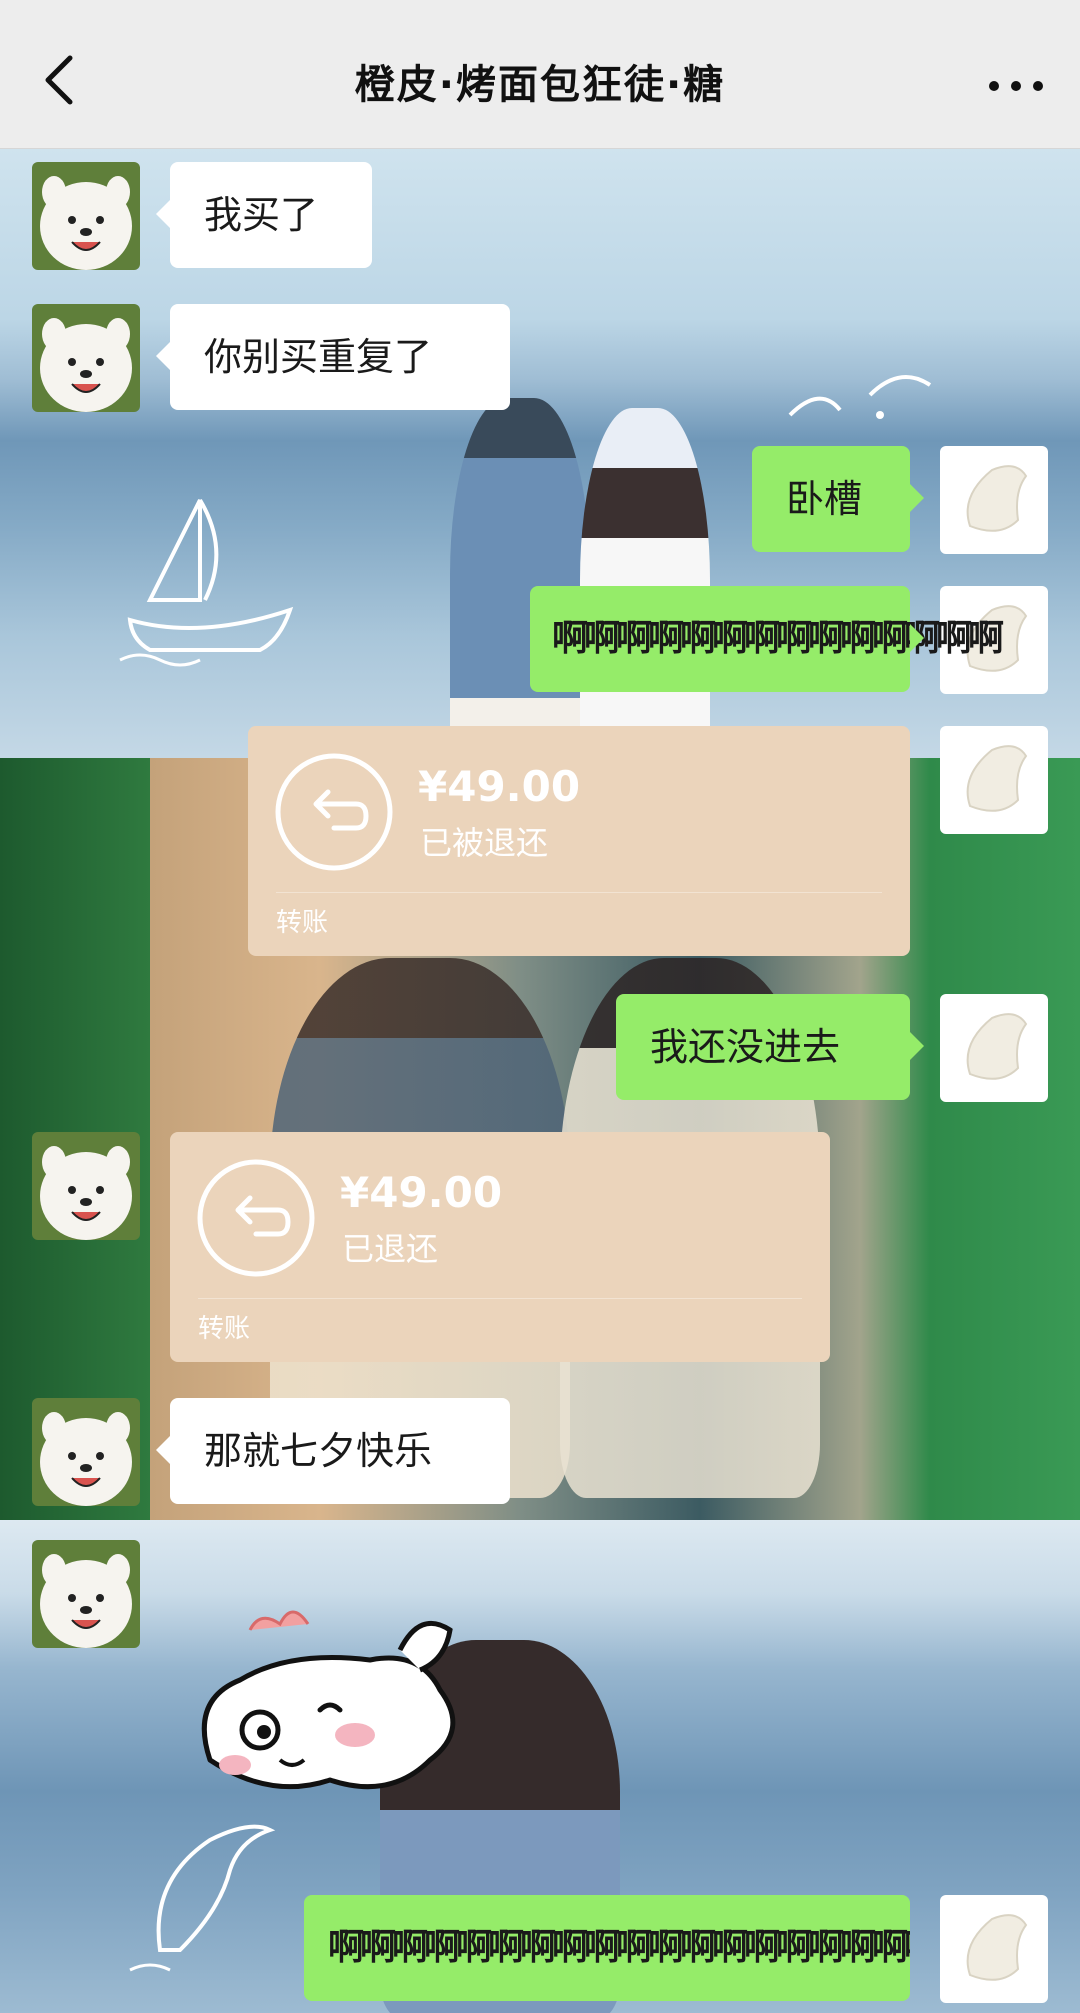 This screenshot has width=1080, height=2013. What do you see at coordinates (330, 1705) in the screenshot?
I see `sticker-dog-icon` at bounding box center [330, 1705].